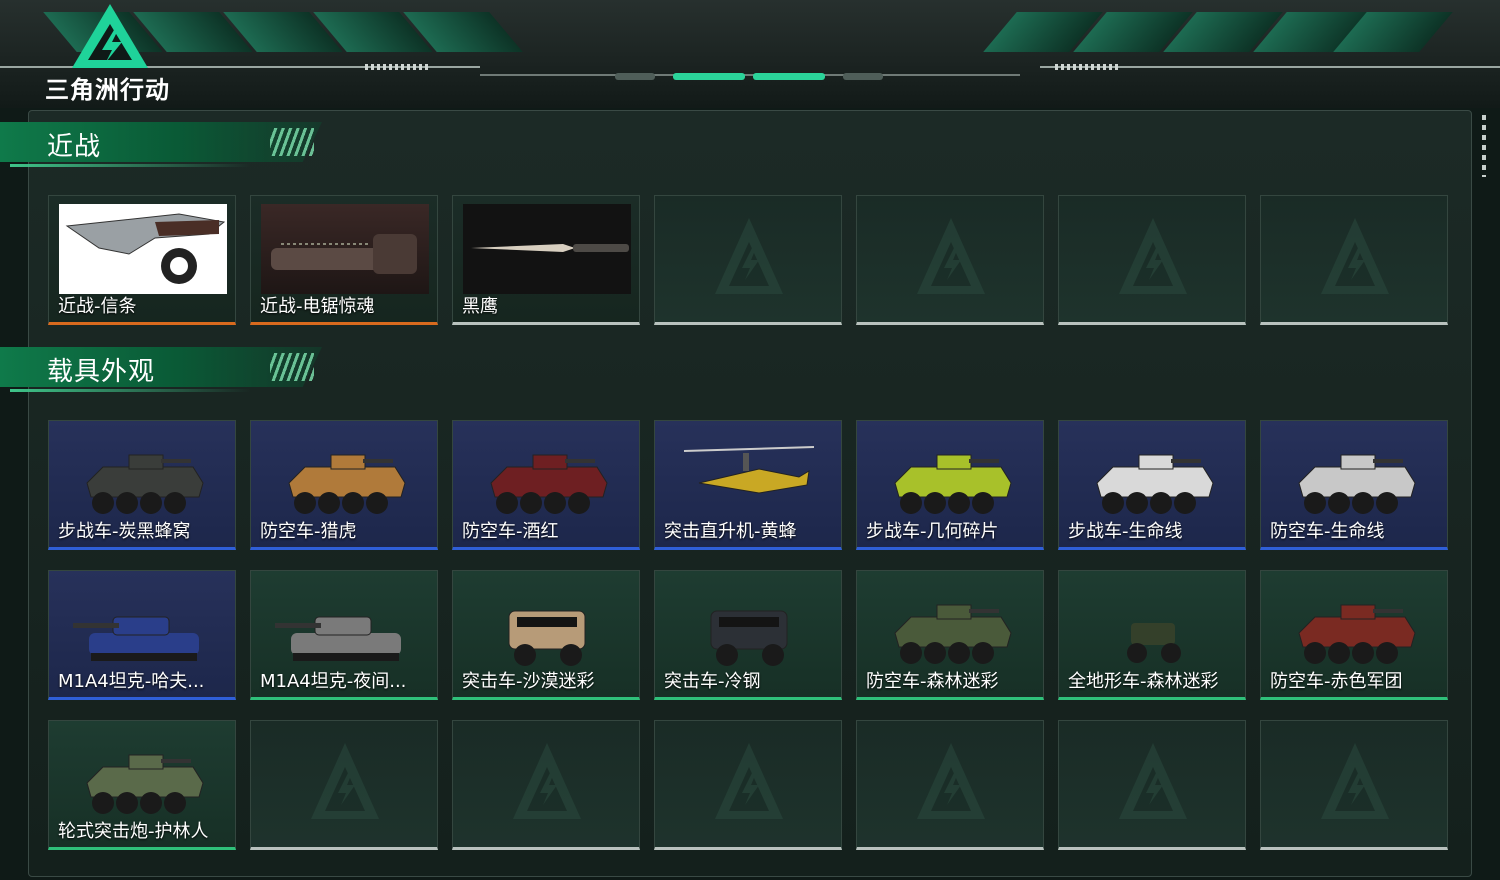 The height and width of the screenshot is (880, 1500). Describe the element at coordinates (1327, 531) in the screenshot. I see `item-name: 防空车-生命线` at that location.